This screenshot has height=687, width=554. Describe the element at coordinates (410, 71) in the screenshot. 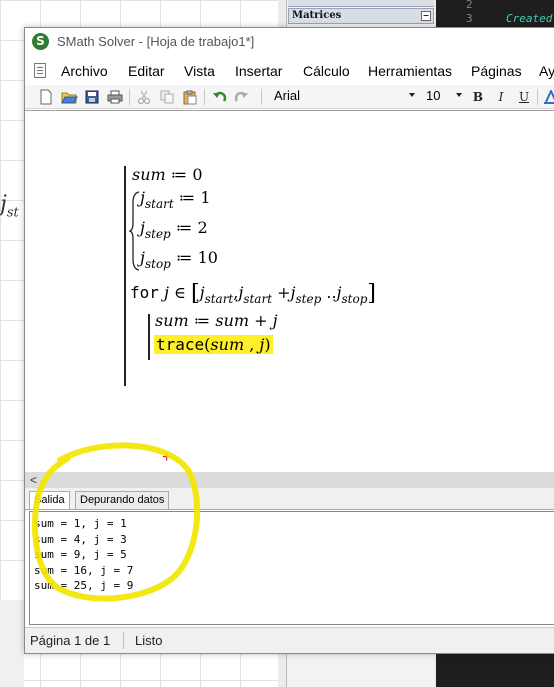

I see `menu-herramientas: Herramientas` at that location.